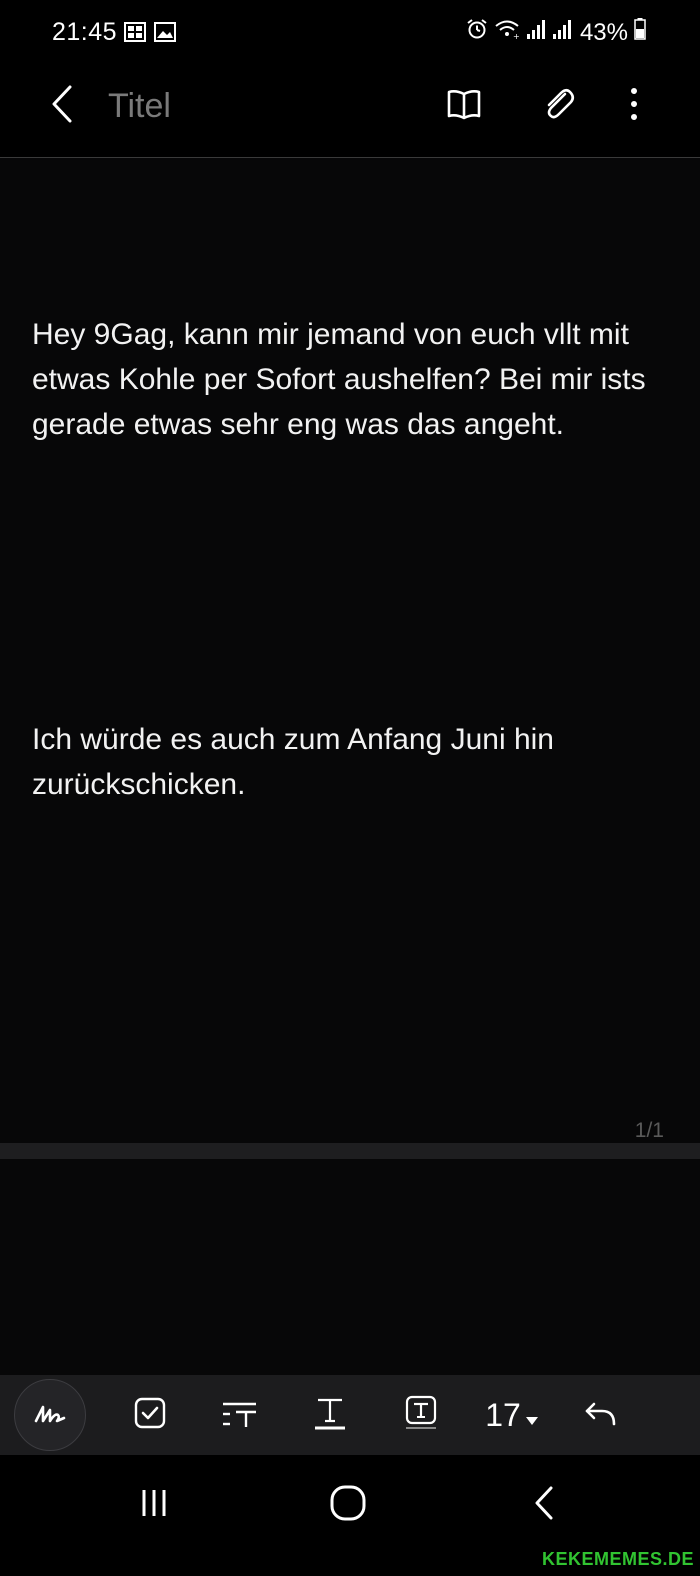  Describe the element at coordinates (85, 32) in the screenshot. I see `status-time: 21:45` at that location.